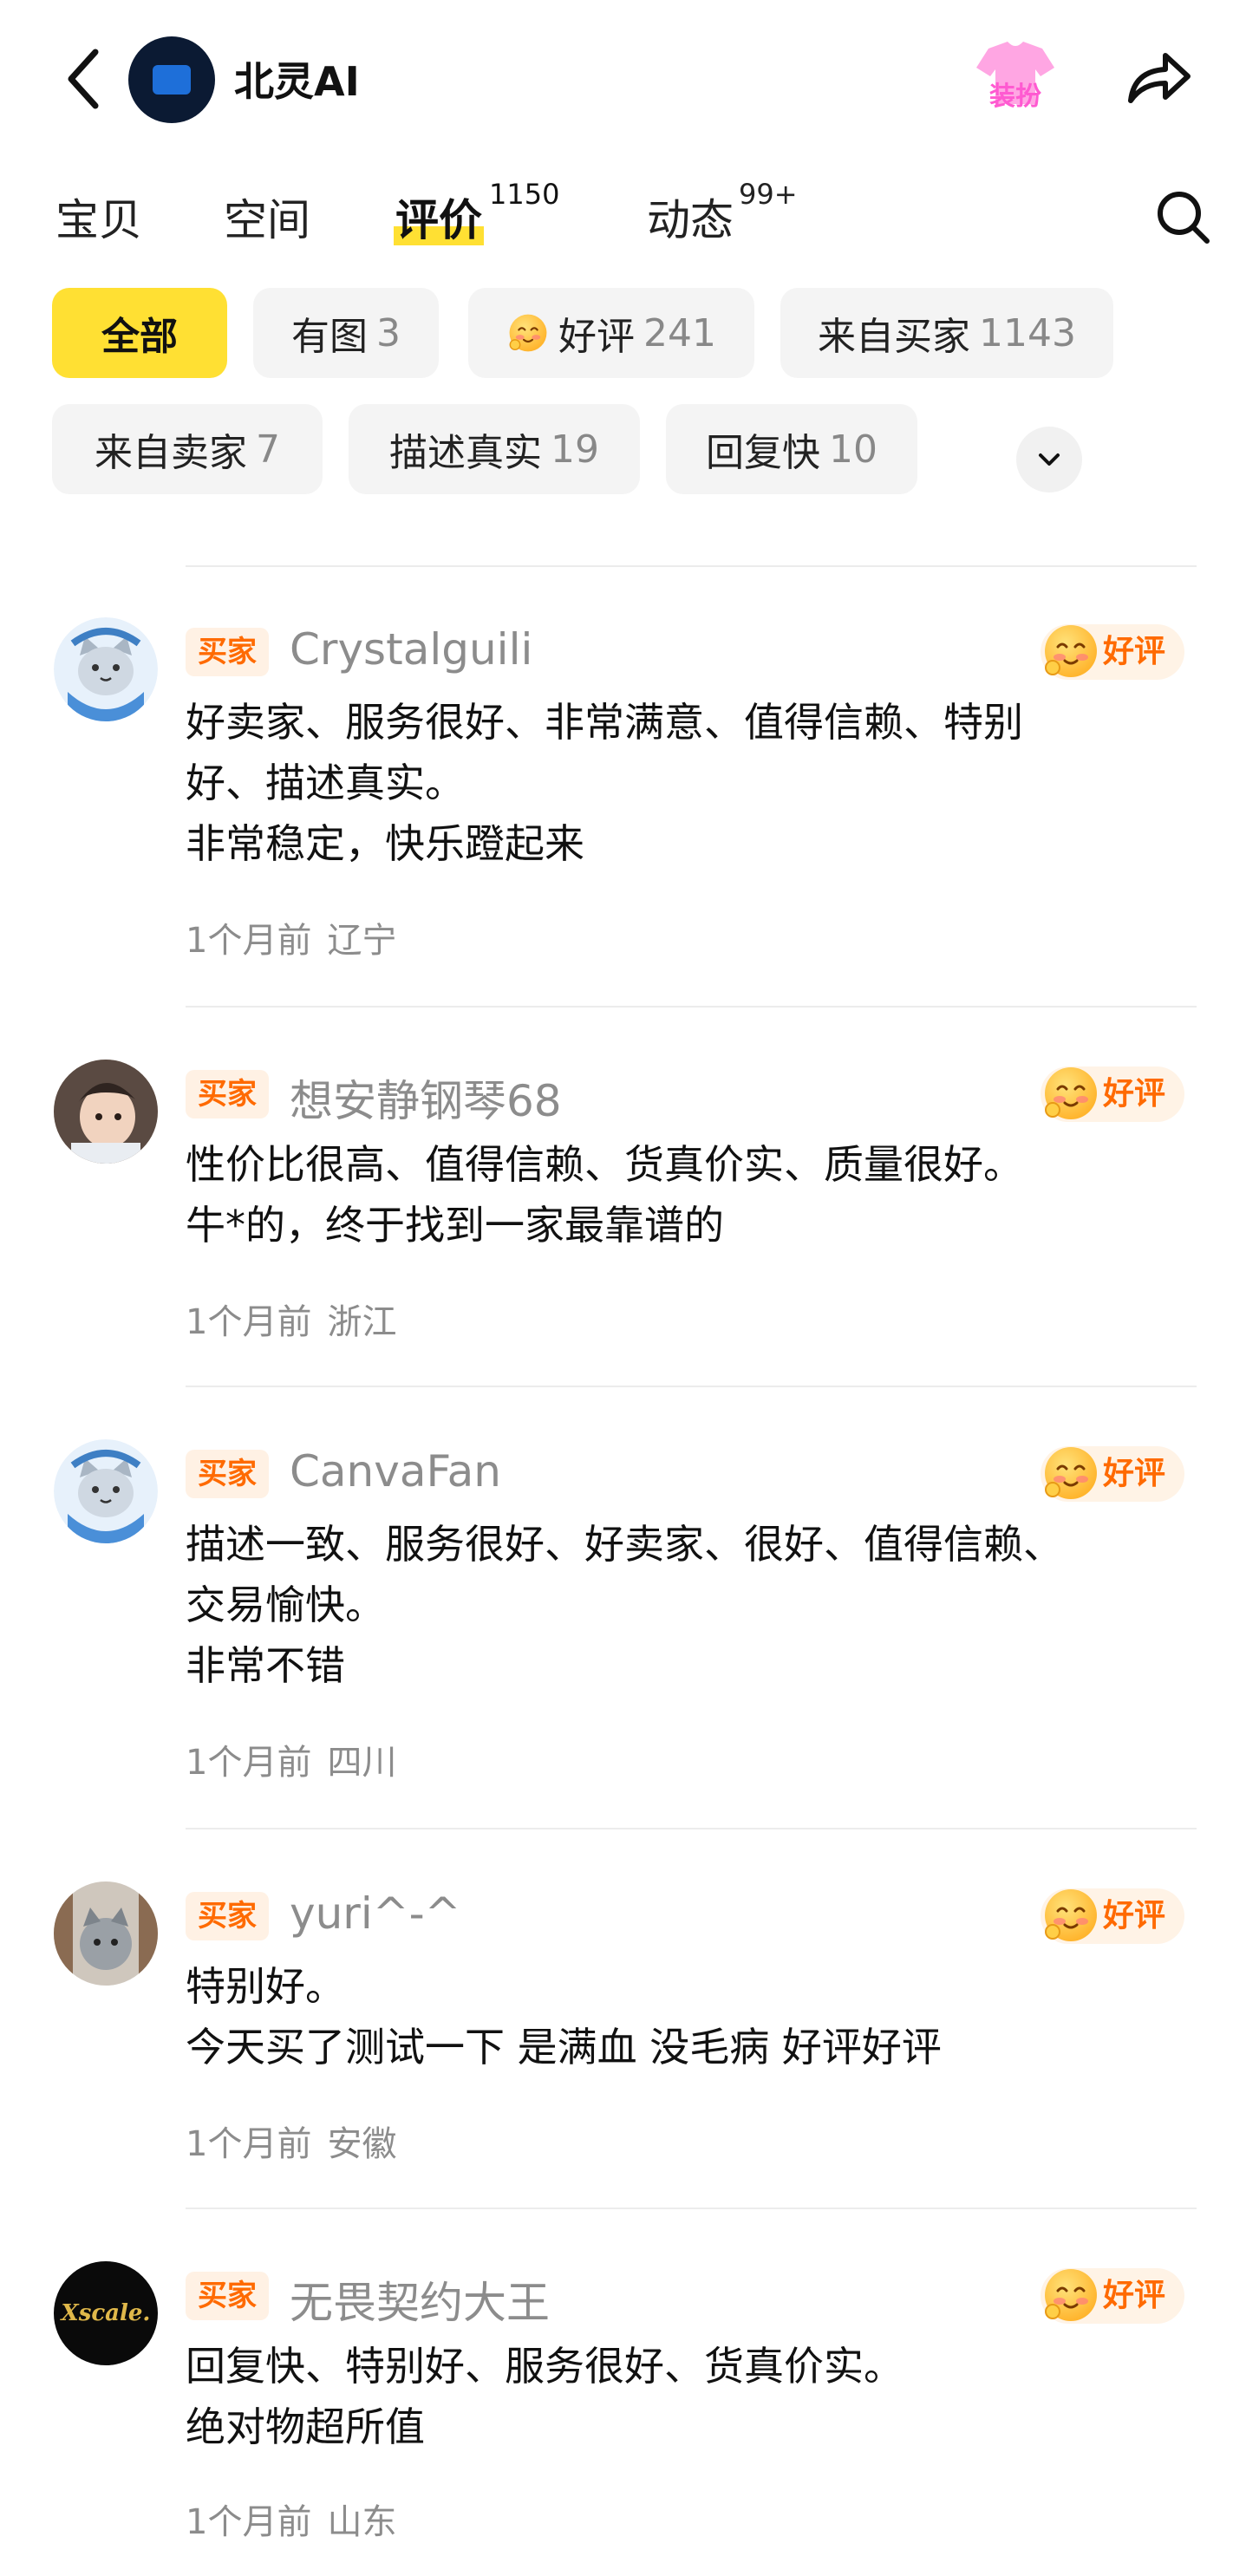  I want to click on review-line: 好卖家、服务很好、非常满意、值得信赖、特别, so click(604, 723).